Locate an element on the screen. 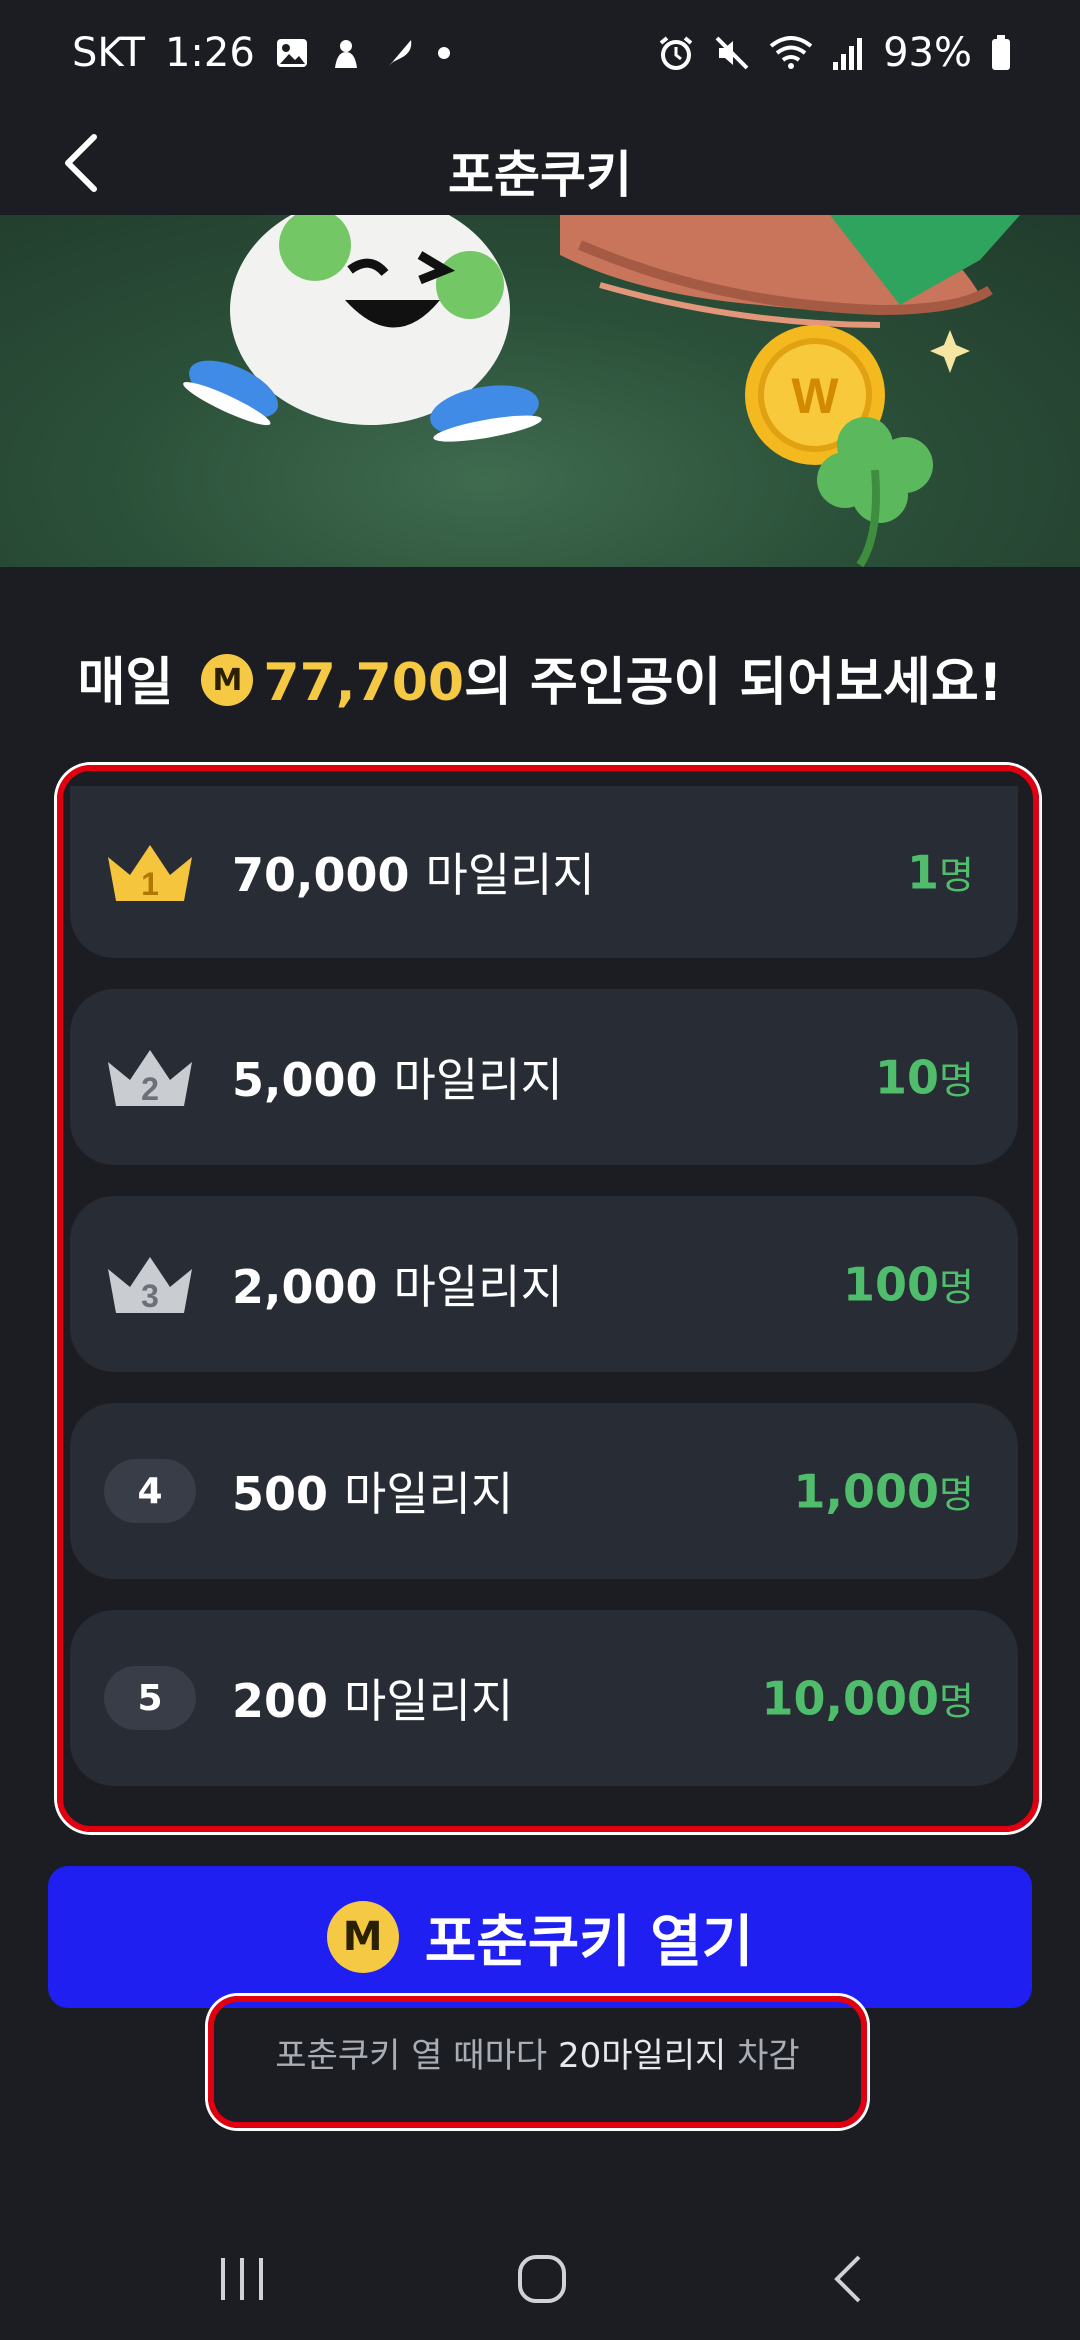 This screenshot has height=2340, width=1080. battery-icon is located at coordinates (1001, 52).